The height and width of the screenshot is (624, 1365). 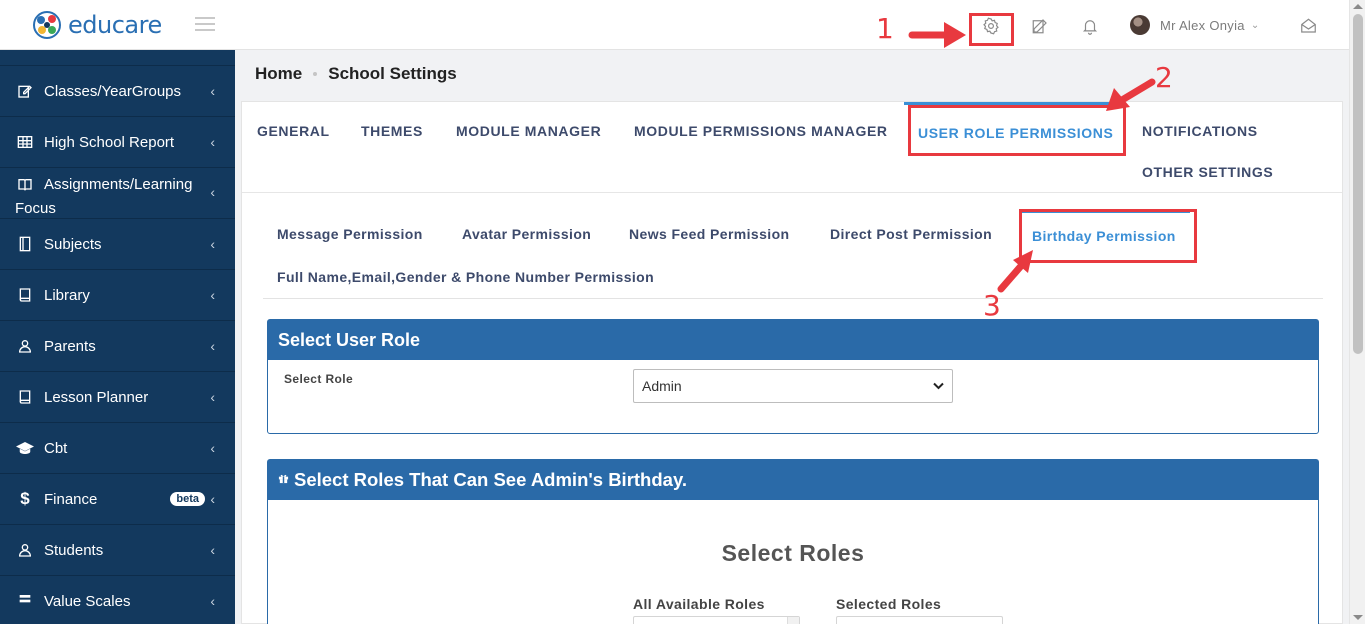 I want to click on available-roles-label: All Available Roles, so click(x=699, y=604).